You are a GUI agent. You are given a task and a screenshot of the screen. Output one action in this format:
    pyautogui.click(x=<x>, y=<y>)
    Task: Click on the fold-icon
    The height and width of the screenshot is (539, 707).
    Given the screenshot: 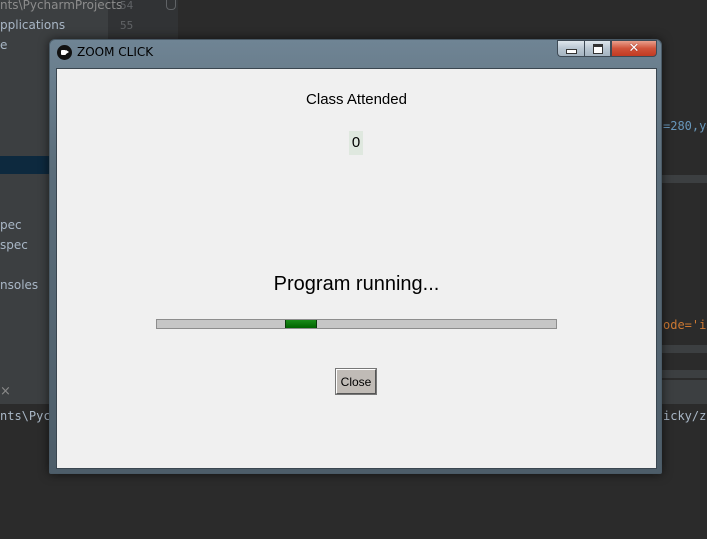 What is the action you would take?
    pyautogui.click(x=171, y=5)
    